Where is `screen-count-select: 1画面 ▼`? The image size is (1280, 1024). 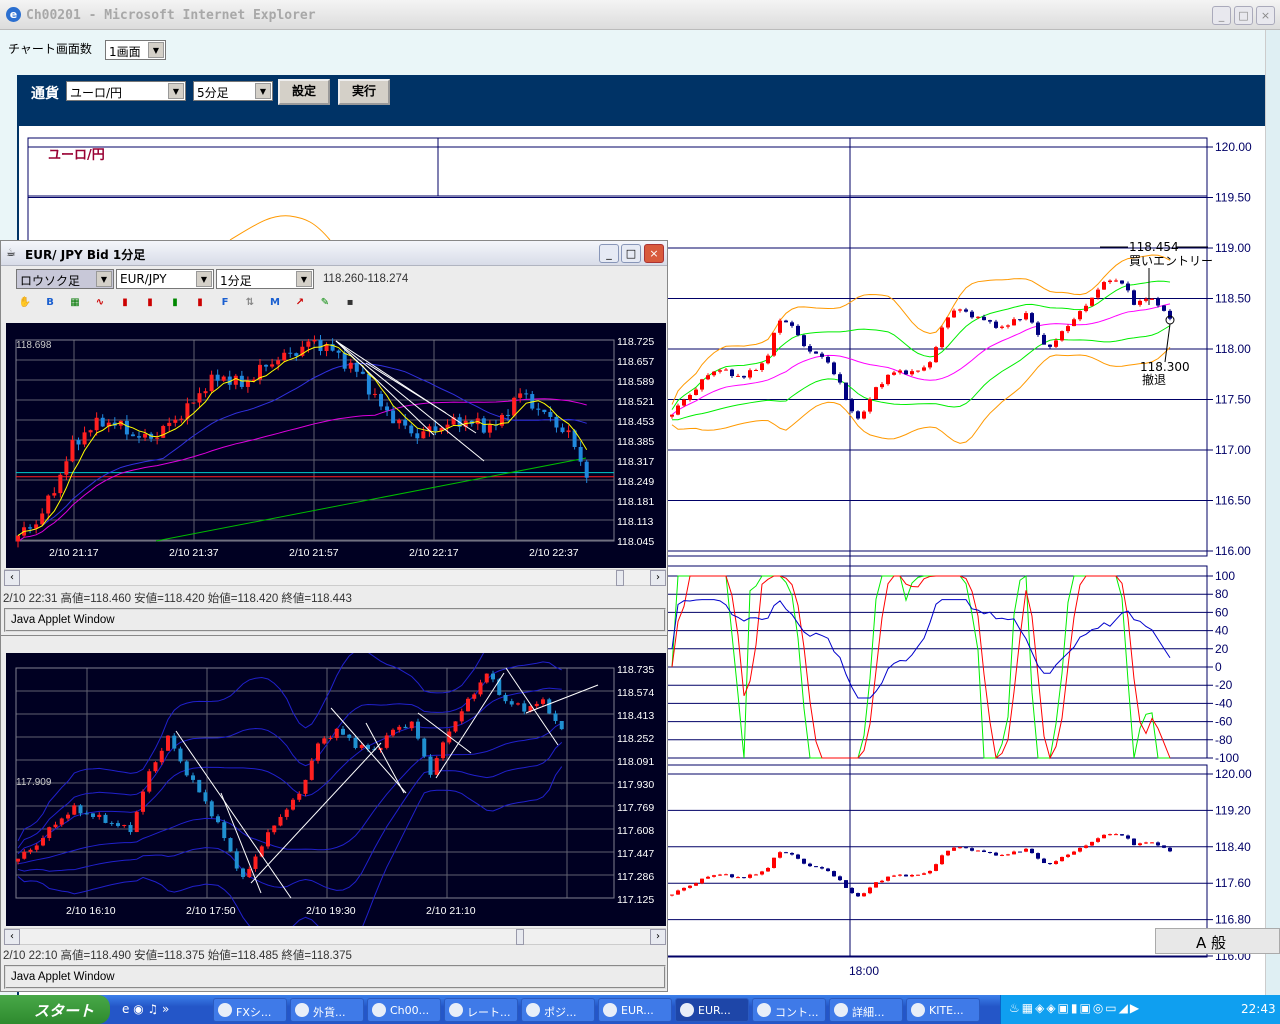
screen-count-select: 1画面 ▼ is located at coordinates (135, 50).